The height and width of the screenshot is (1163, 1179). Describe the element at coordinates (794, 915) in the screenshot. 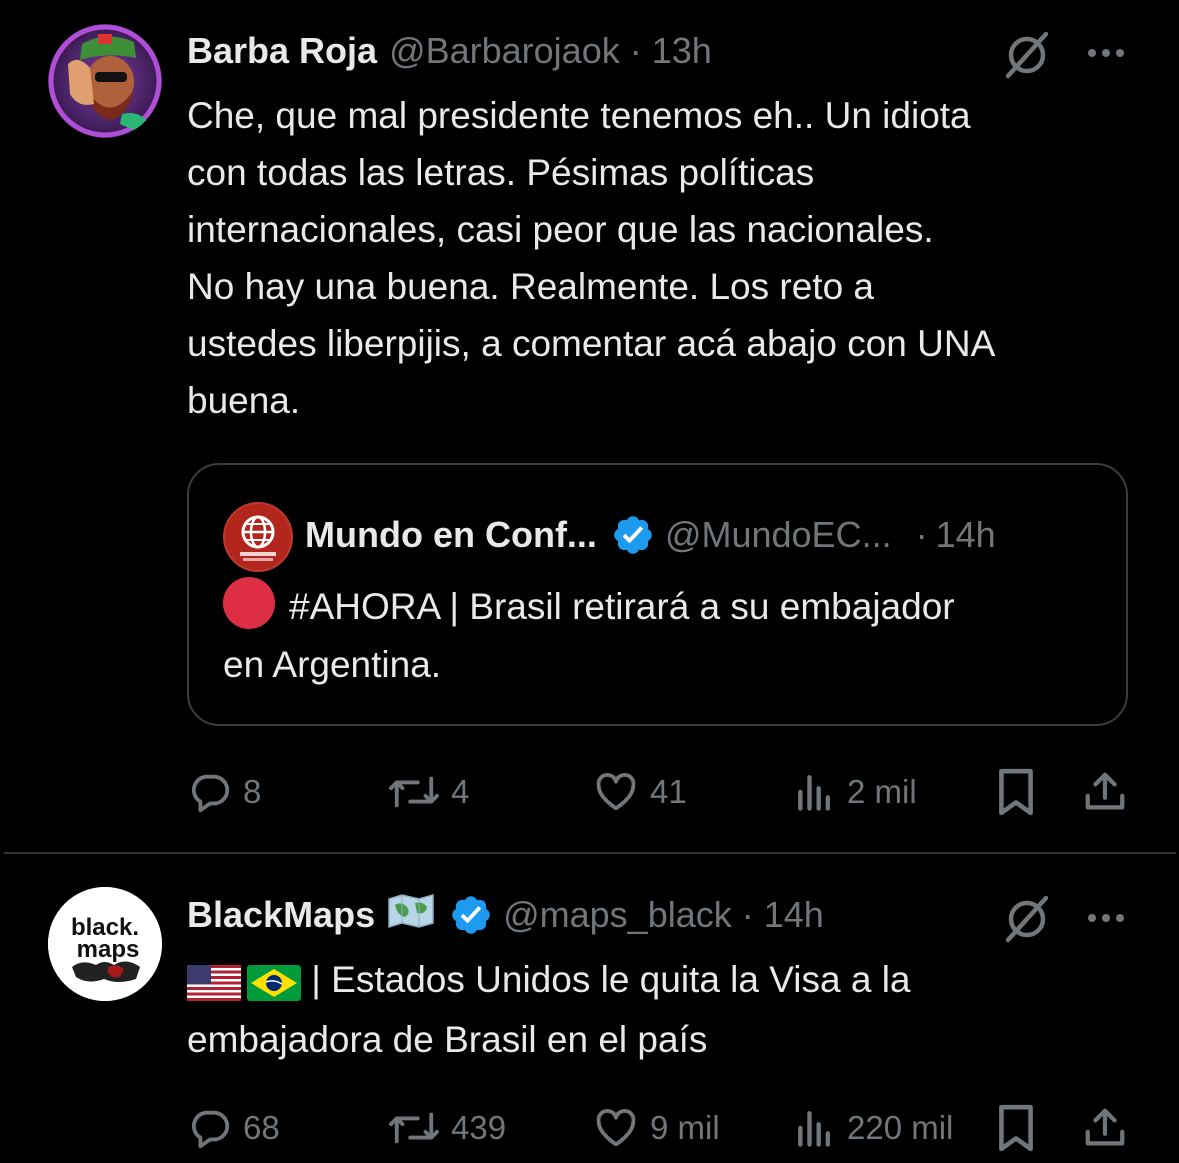

I see `timestamp: 14h` at that location.